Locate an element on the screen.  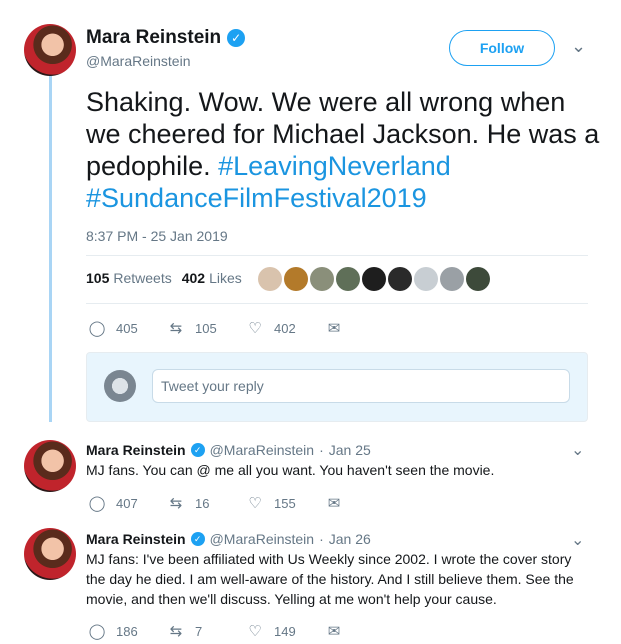
retweet-count: 7 is located at coordinates (199, 631).